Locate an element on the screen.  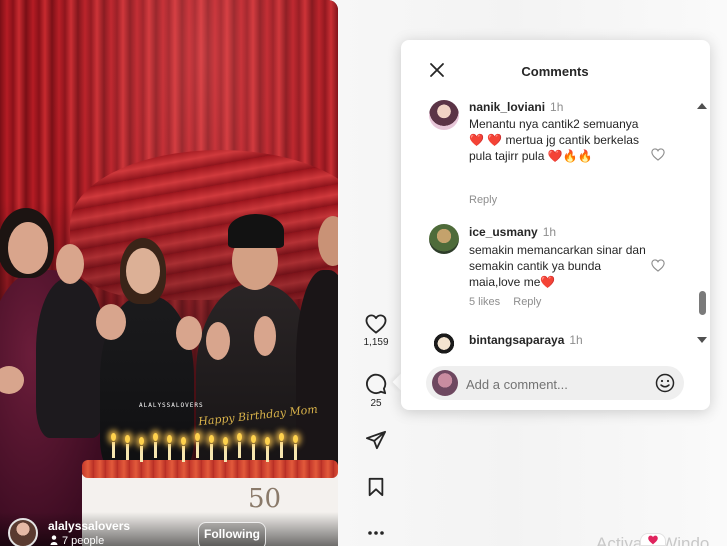
close-icon is located at coordinates (437, 70).